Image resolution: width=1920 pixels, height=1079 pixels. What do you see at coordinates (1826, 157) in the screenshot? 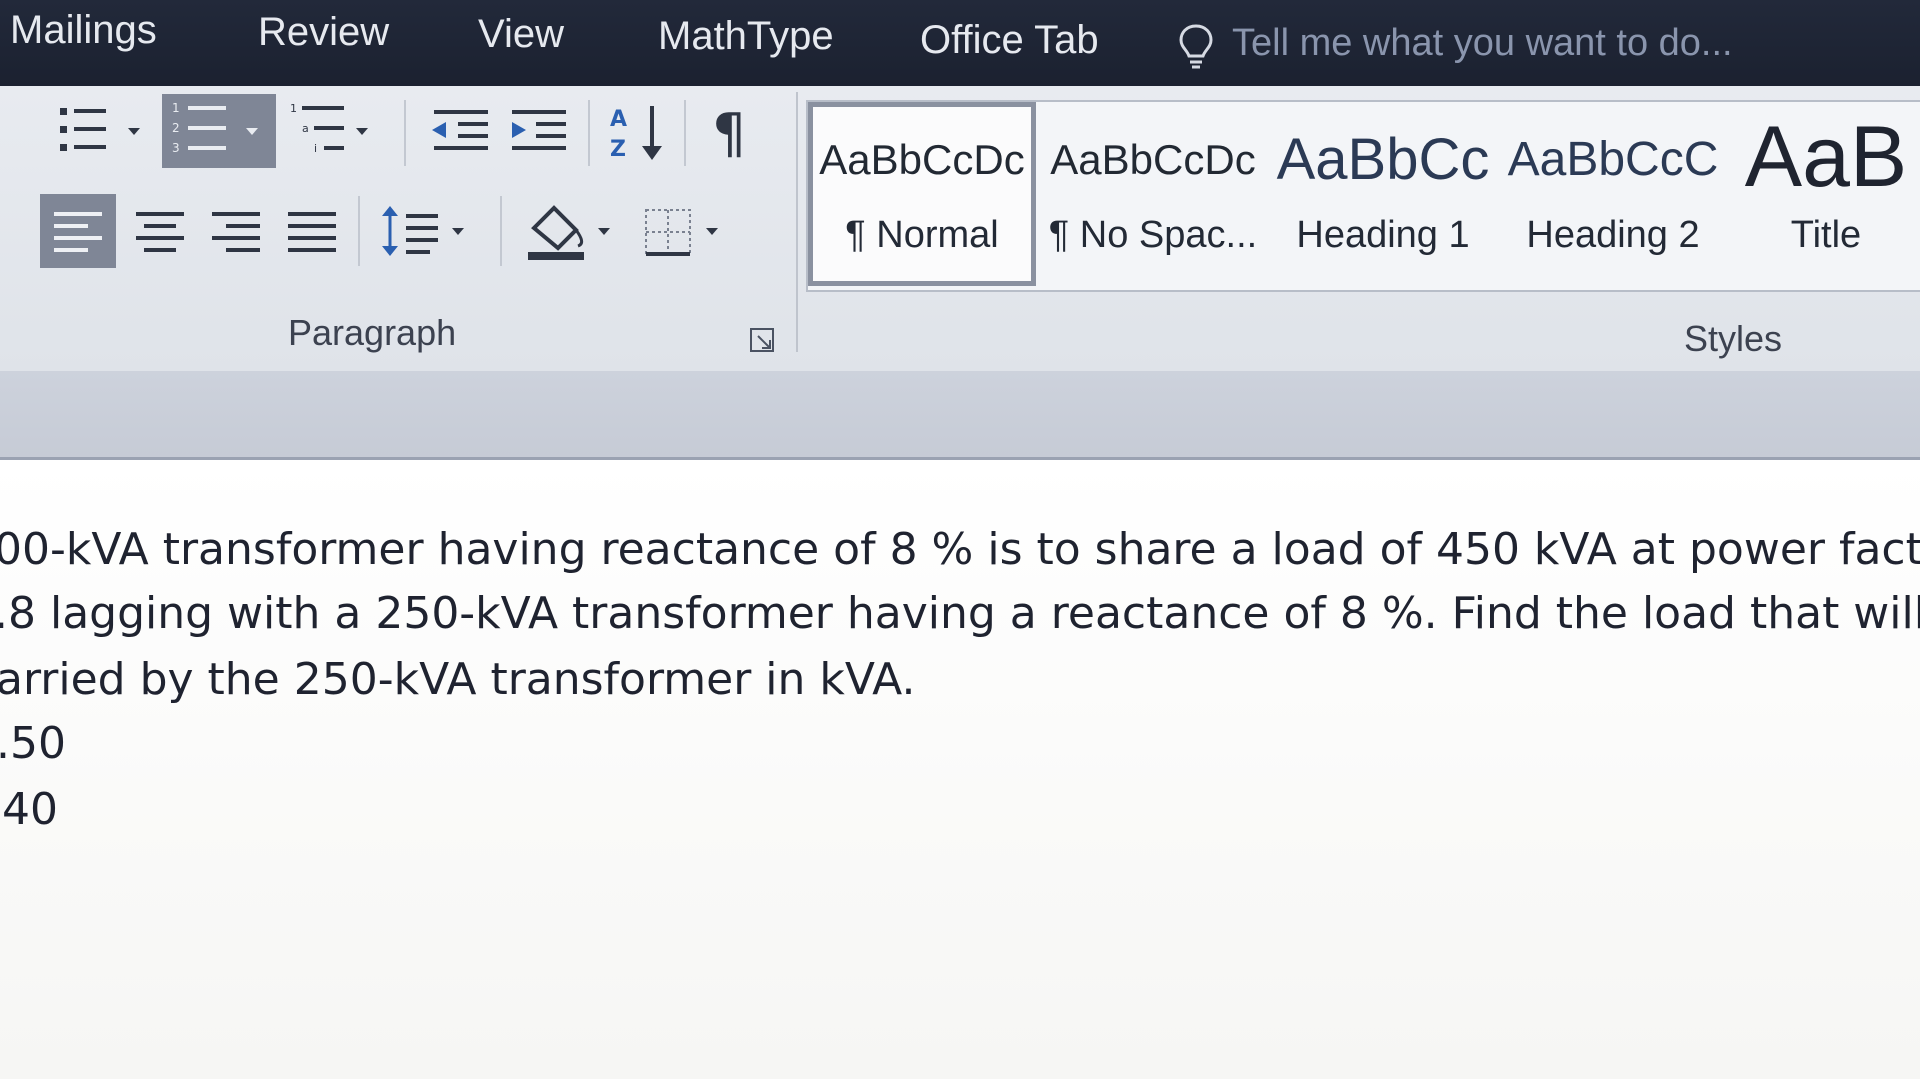
I see `style-preview: AaB` at bounding box center [1826, 157].